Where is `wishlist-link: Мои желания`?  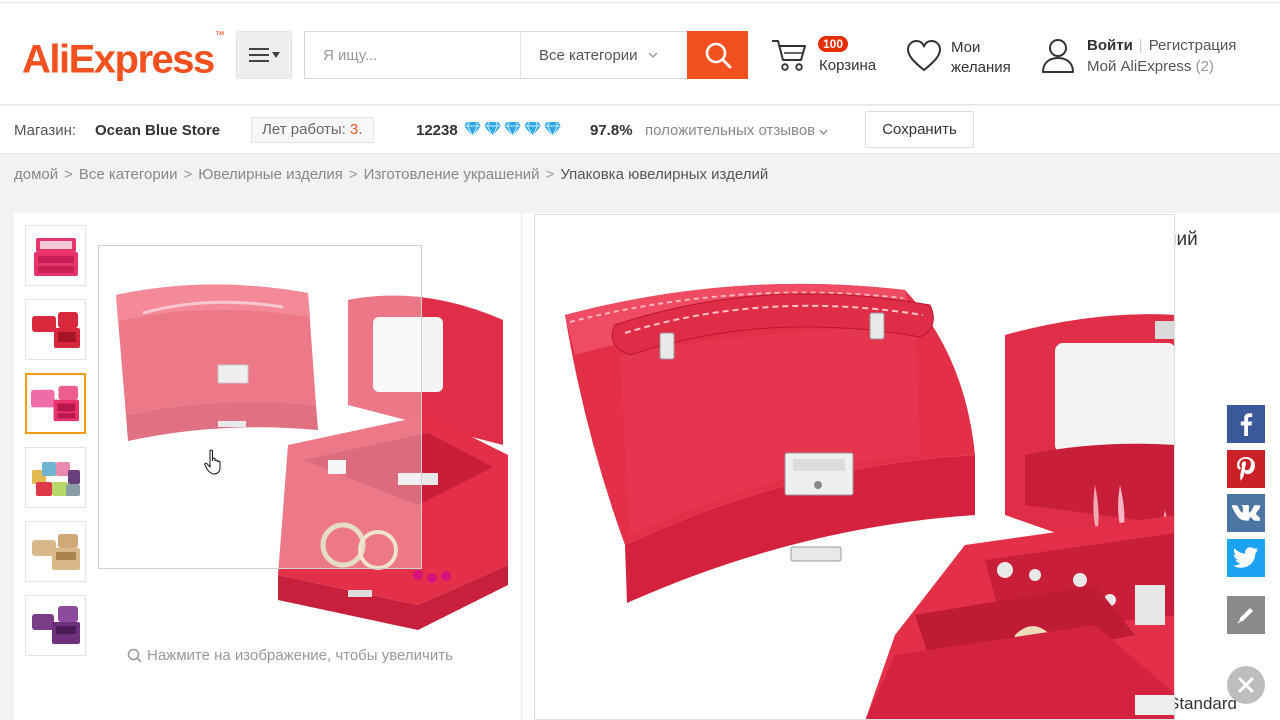
wishlist-link: Мои желания is located at coordinates (966, 59).